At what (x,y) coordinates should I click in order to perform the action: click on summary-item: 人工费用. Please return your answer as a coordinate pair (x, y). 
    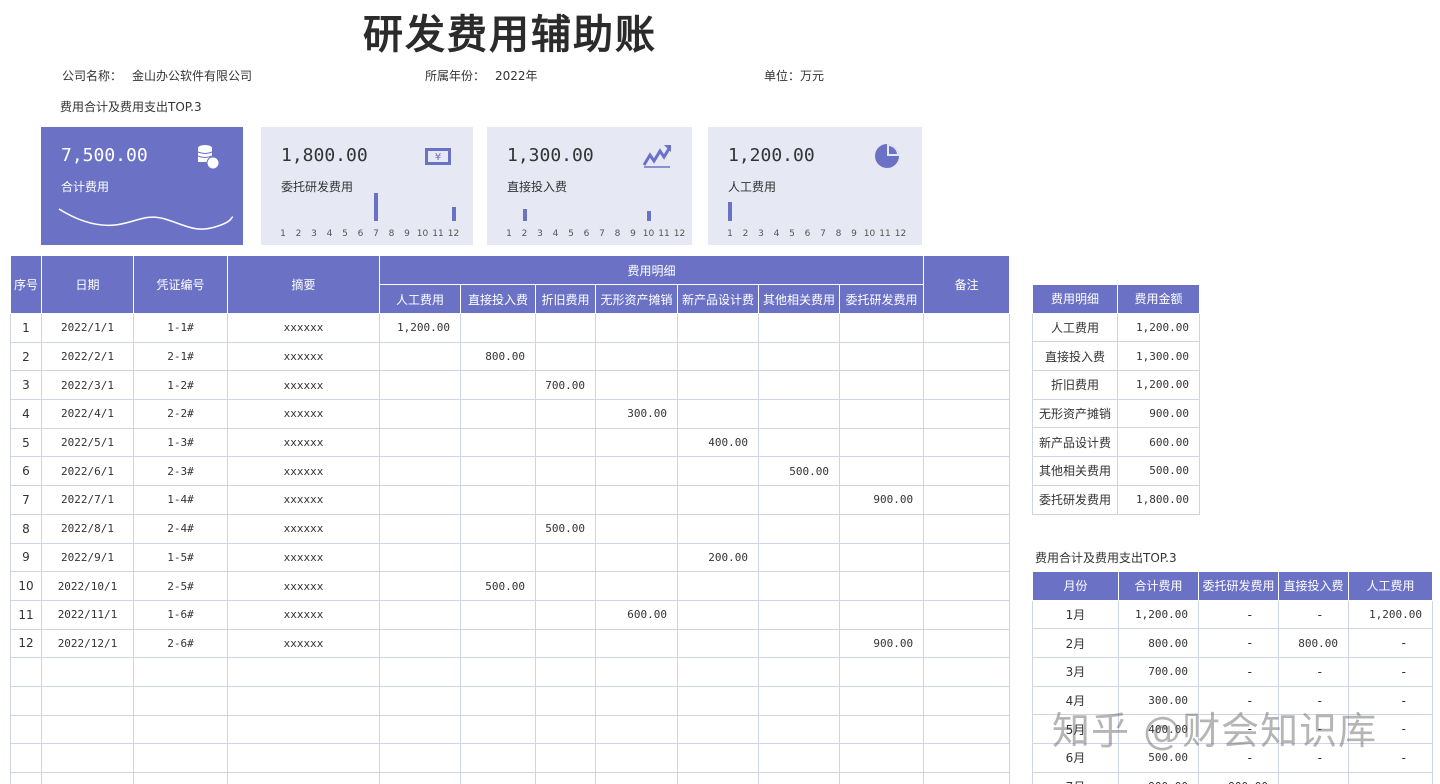
    Looking at the image, I should click on (1075, 327).